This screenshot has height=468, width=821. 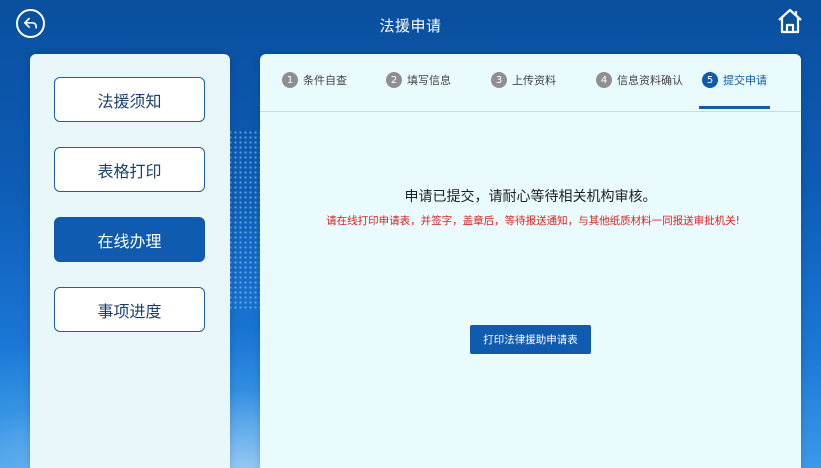 What do you see at coordinates (533, 221) in the screenshot?
I see `print-notice: 请在线打印申请表，并签字，盖章后，等待报送通知，与其他纸质材料一同报送审批机关!` at bounding box center [533, 221].